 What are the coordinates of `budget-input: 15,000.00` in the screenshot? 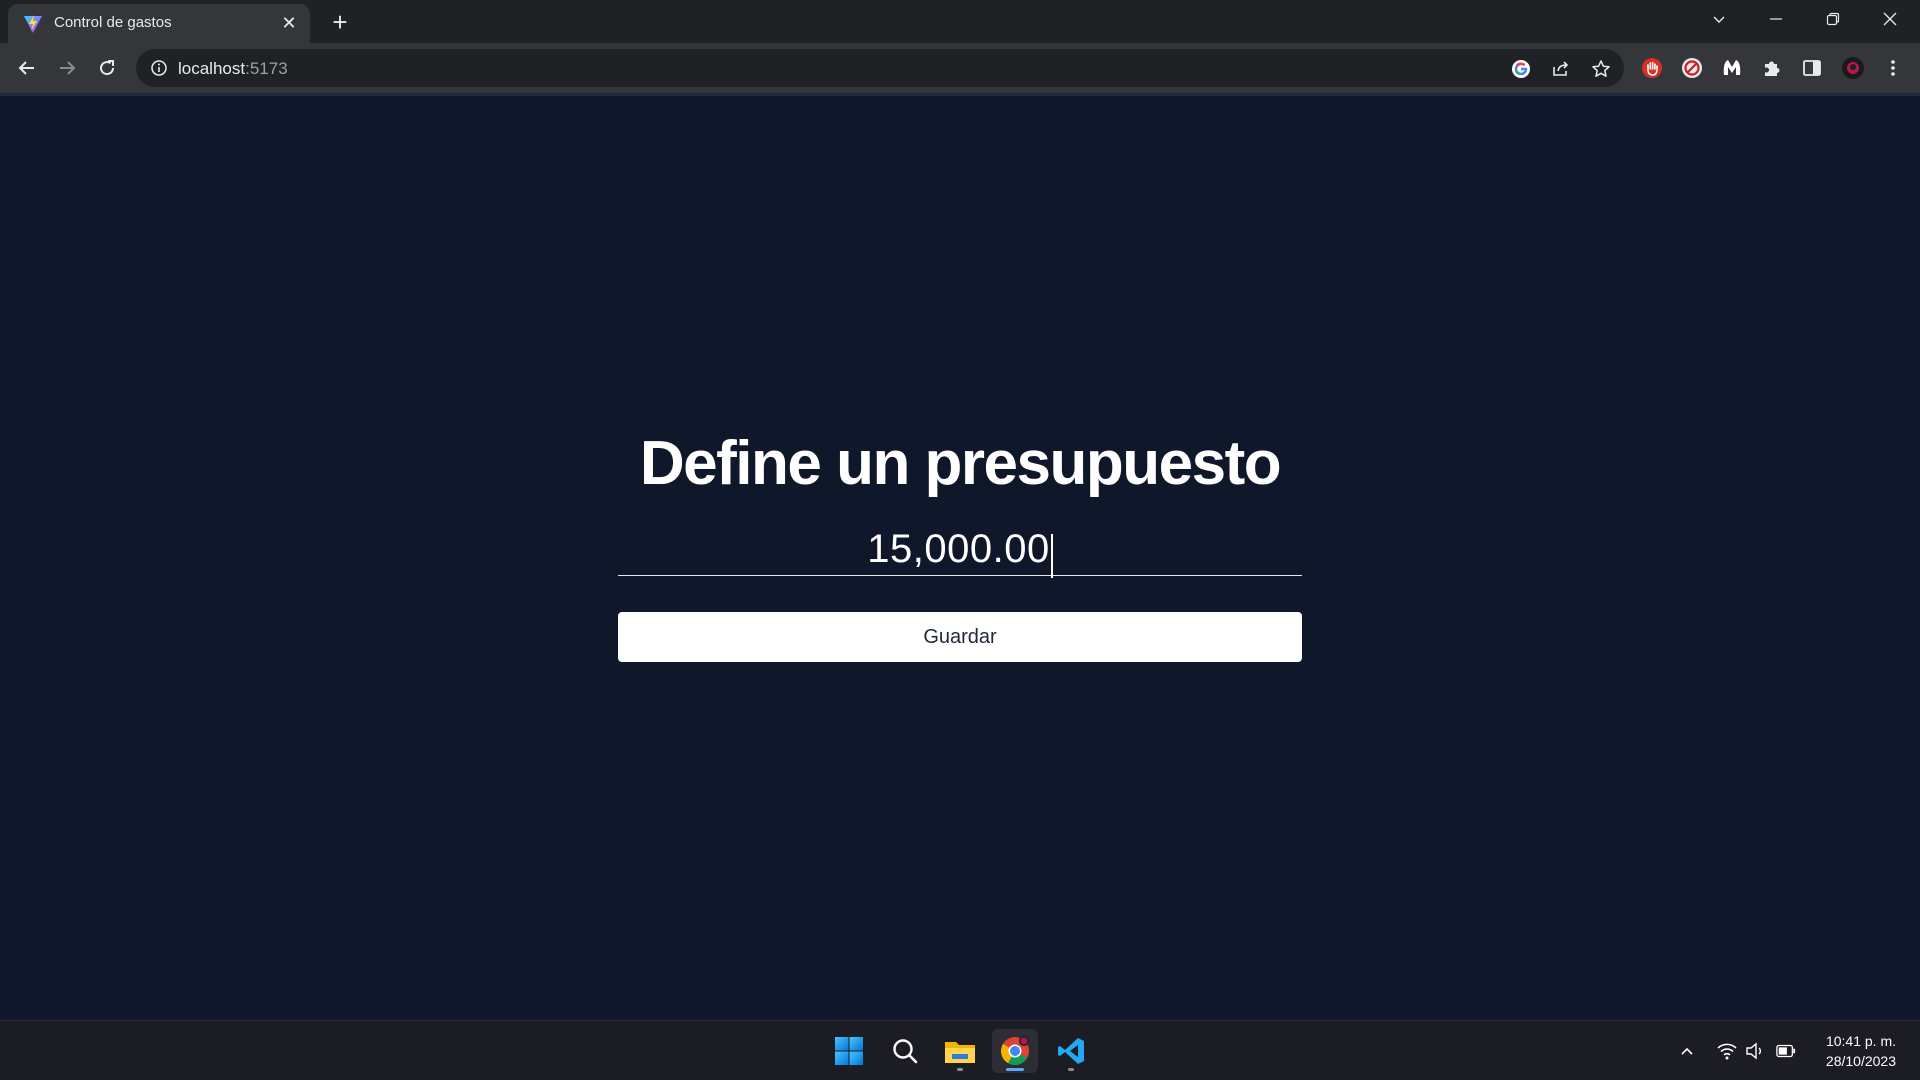 It's located at (960, 550).